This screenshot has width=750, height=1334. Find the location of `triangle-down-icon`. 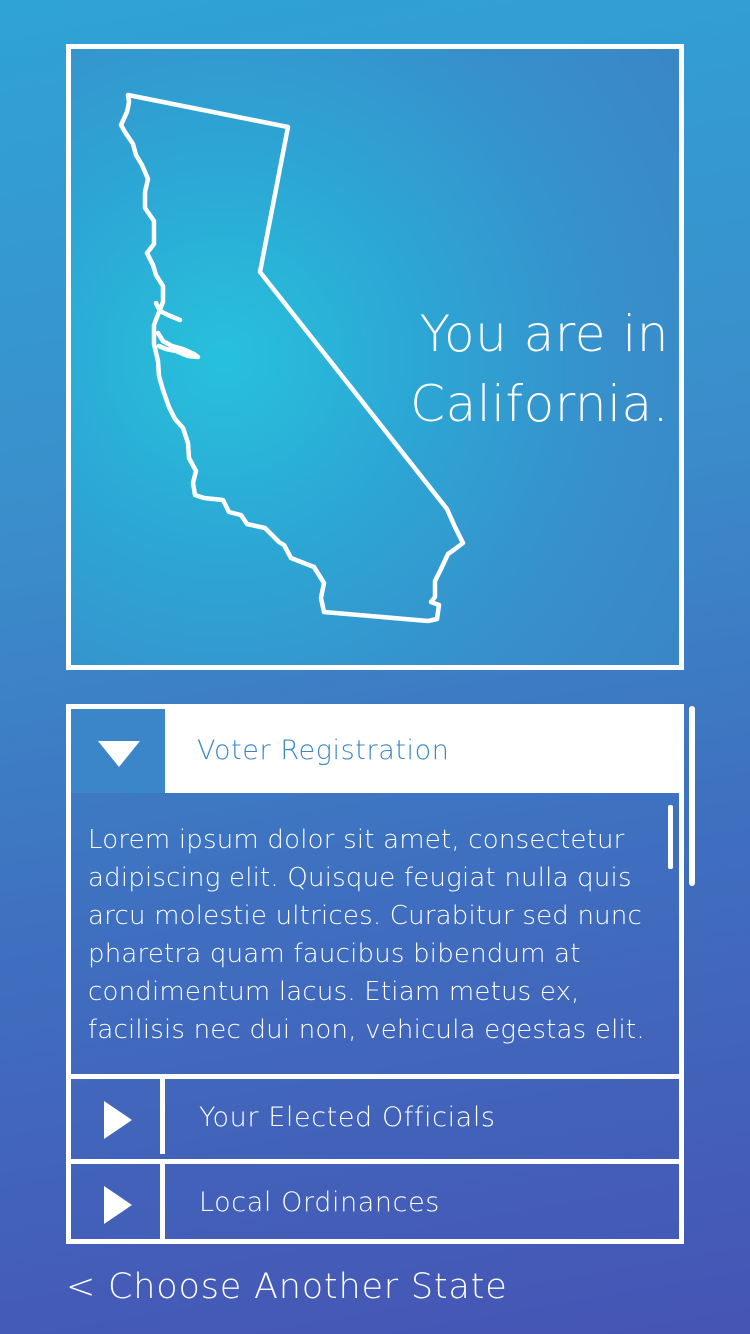

triangle-down-icon is located at coordinates (119, 754).